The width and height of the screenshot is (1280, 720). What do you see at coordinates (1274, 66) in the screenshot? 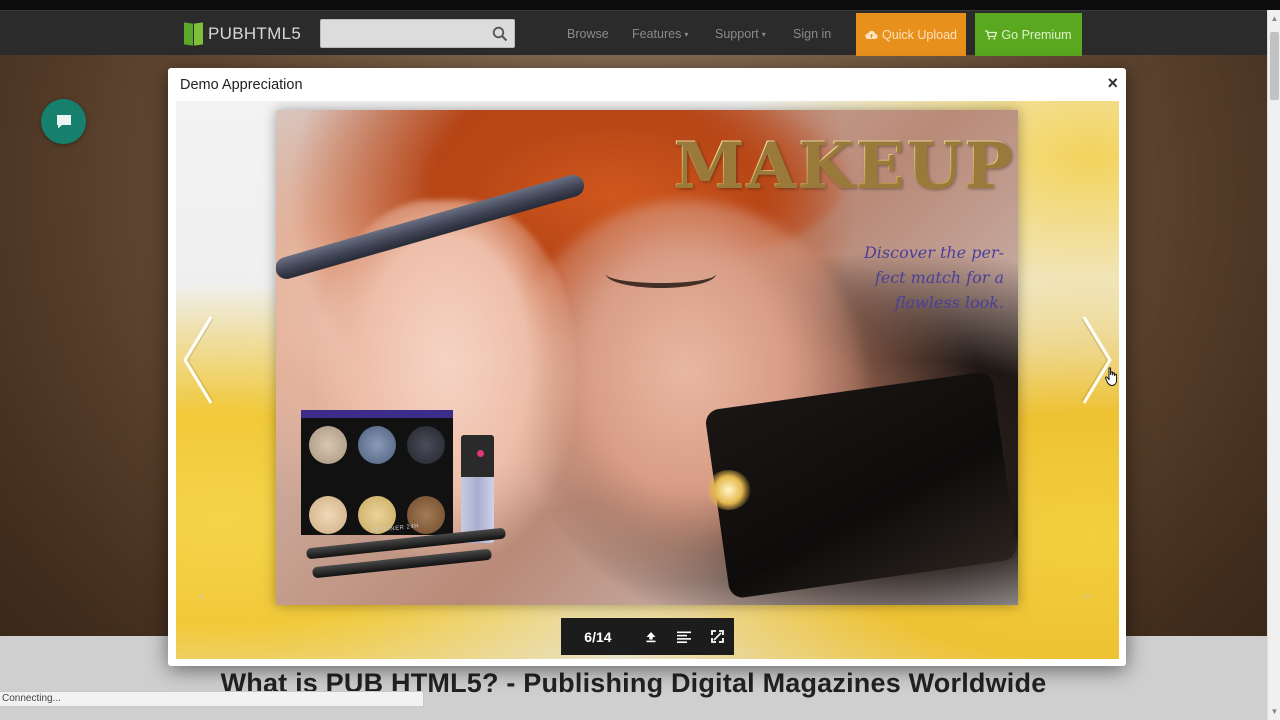
I see `scroll-thumb` at bounding box center [1274, 66].